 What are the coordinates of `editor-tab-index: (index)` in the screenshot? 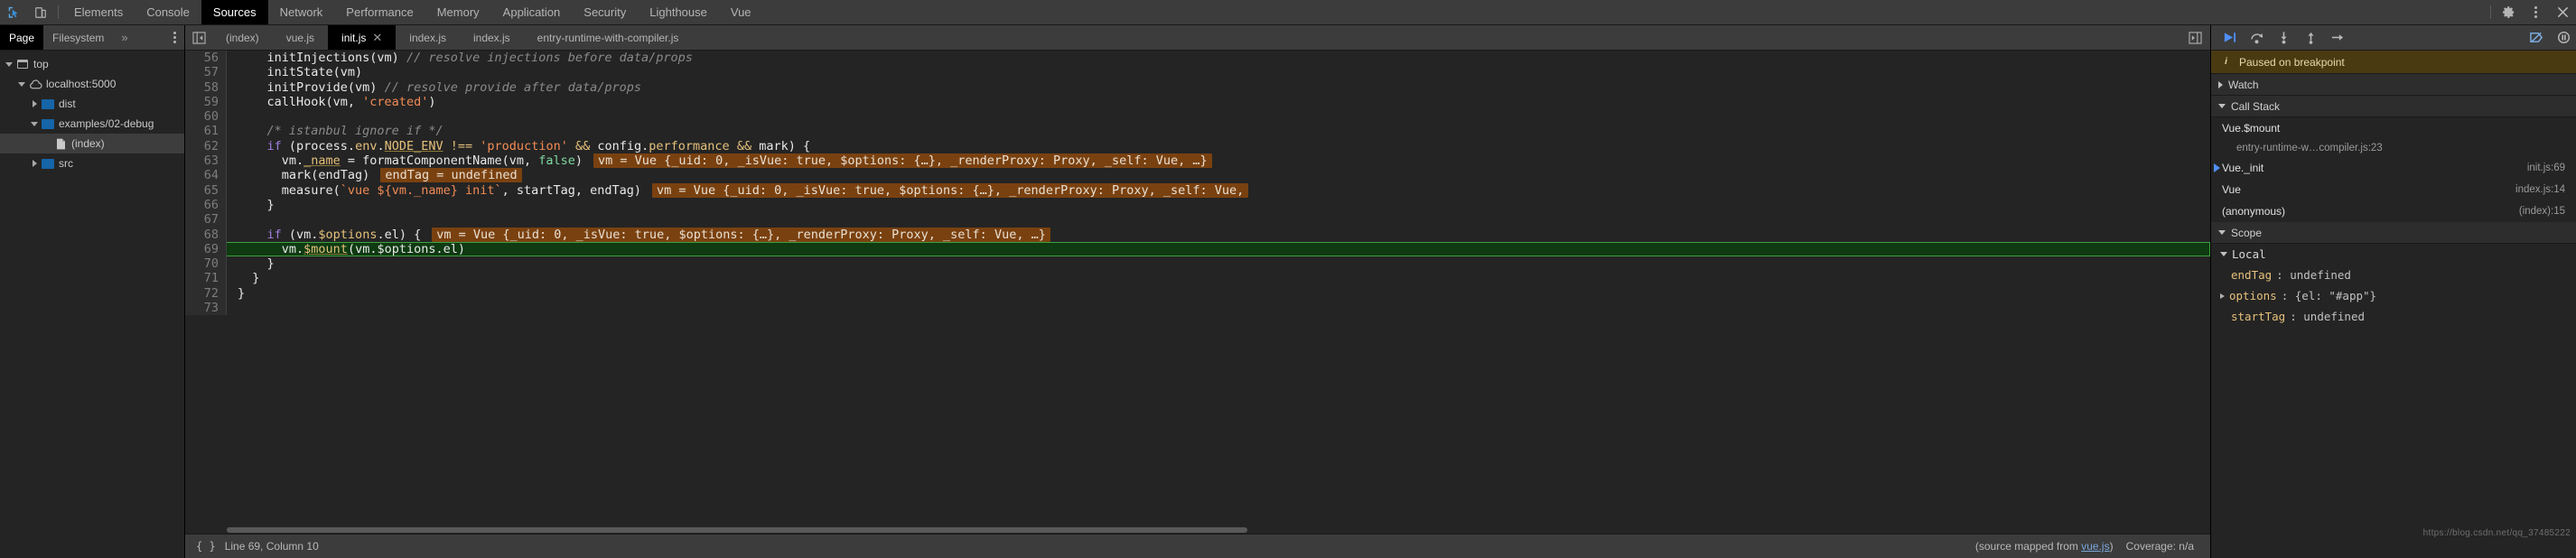 It's located at (243, 37).